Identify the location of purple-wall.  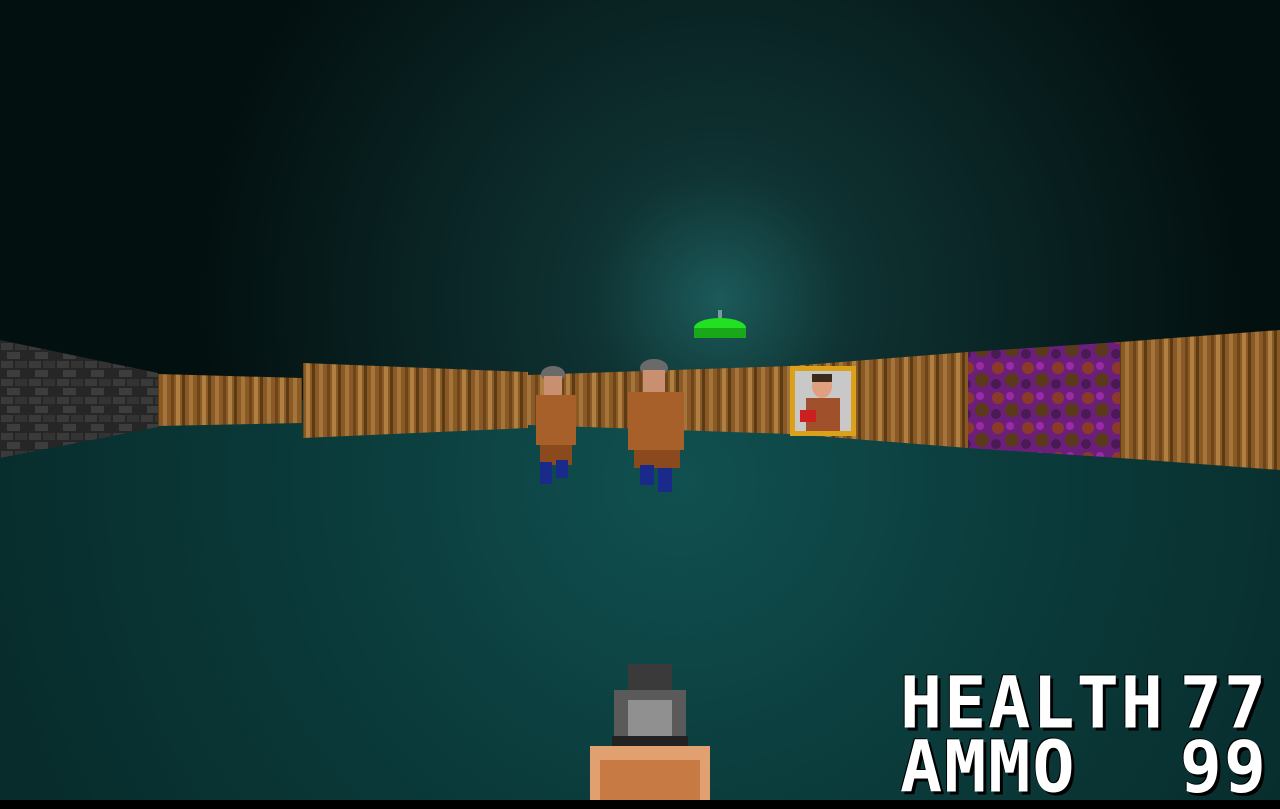
(1044, 400).